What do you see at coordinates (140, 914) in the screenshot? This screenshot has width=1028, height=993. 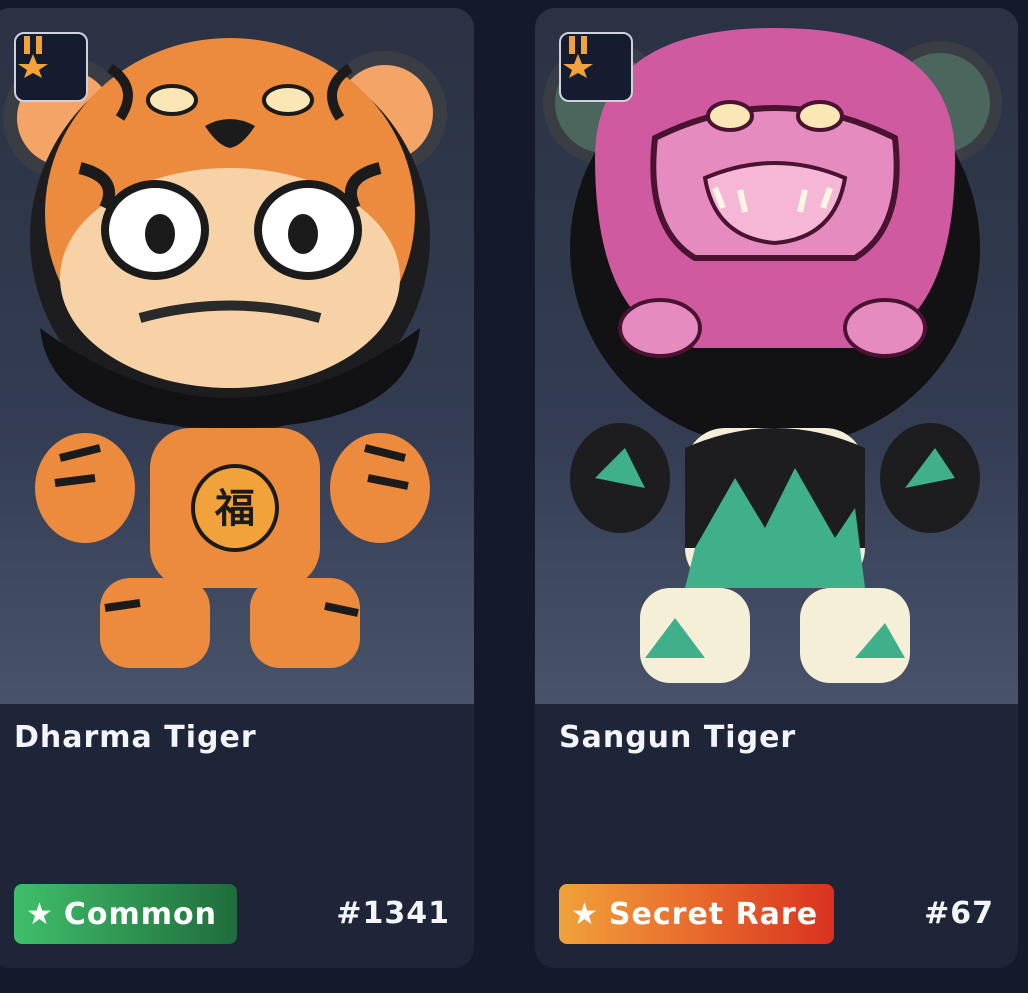 I see `rarity-label: Common` at bounding box center [140, 914].